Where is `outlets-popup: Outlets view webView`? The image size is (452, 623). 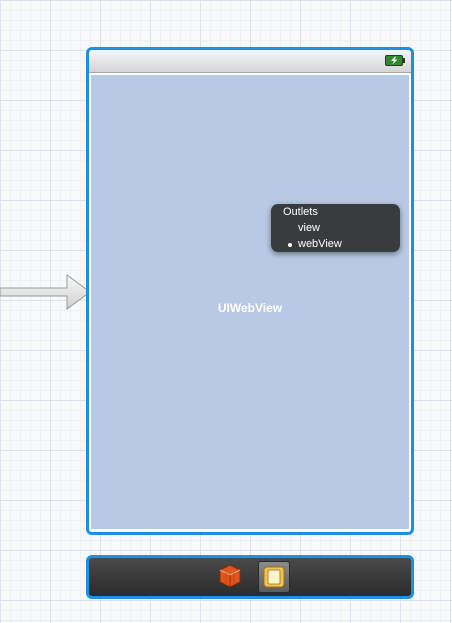
outlets-popup: Outlets view webView is located at coordinates (335, 228).